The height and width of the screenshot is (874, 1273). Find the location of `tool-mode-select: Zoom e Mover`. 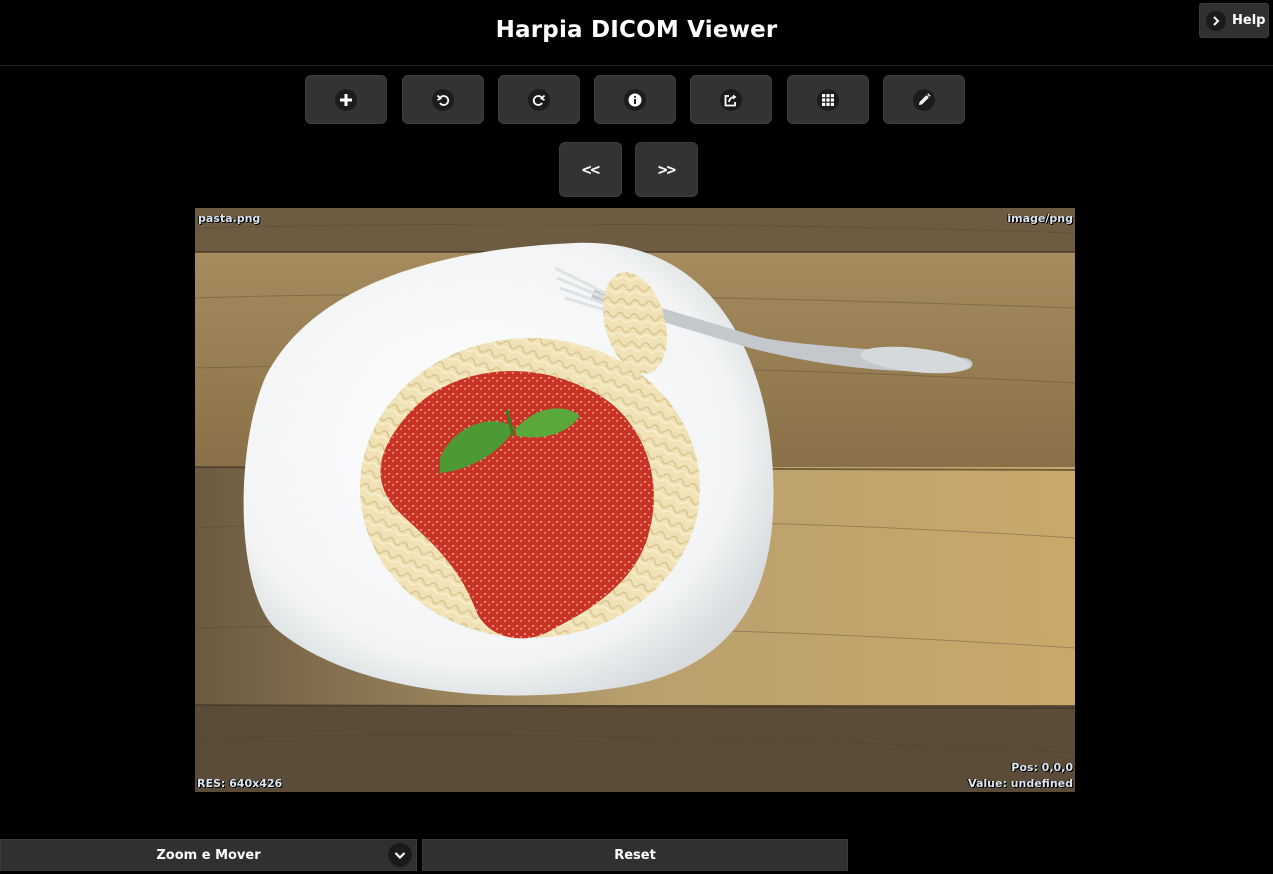

tool-mode-select: Zoom e Mover is located at coordinates (208, 855).